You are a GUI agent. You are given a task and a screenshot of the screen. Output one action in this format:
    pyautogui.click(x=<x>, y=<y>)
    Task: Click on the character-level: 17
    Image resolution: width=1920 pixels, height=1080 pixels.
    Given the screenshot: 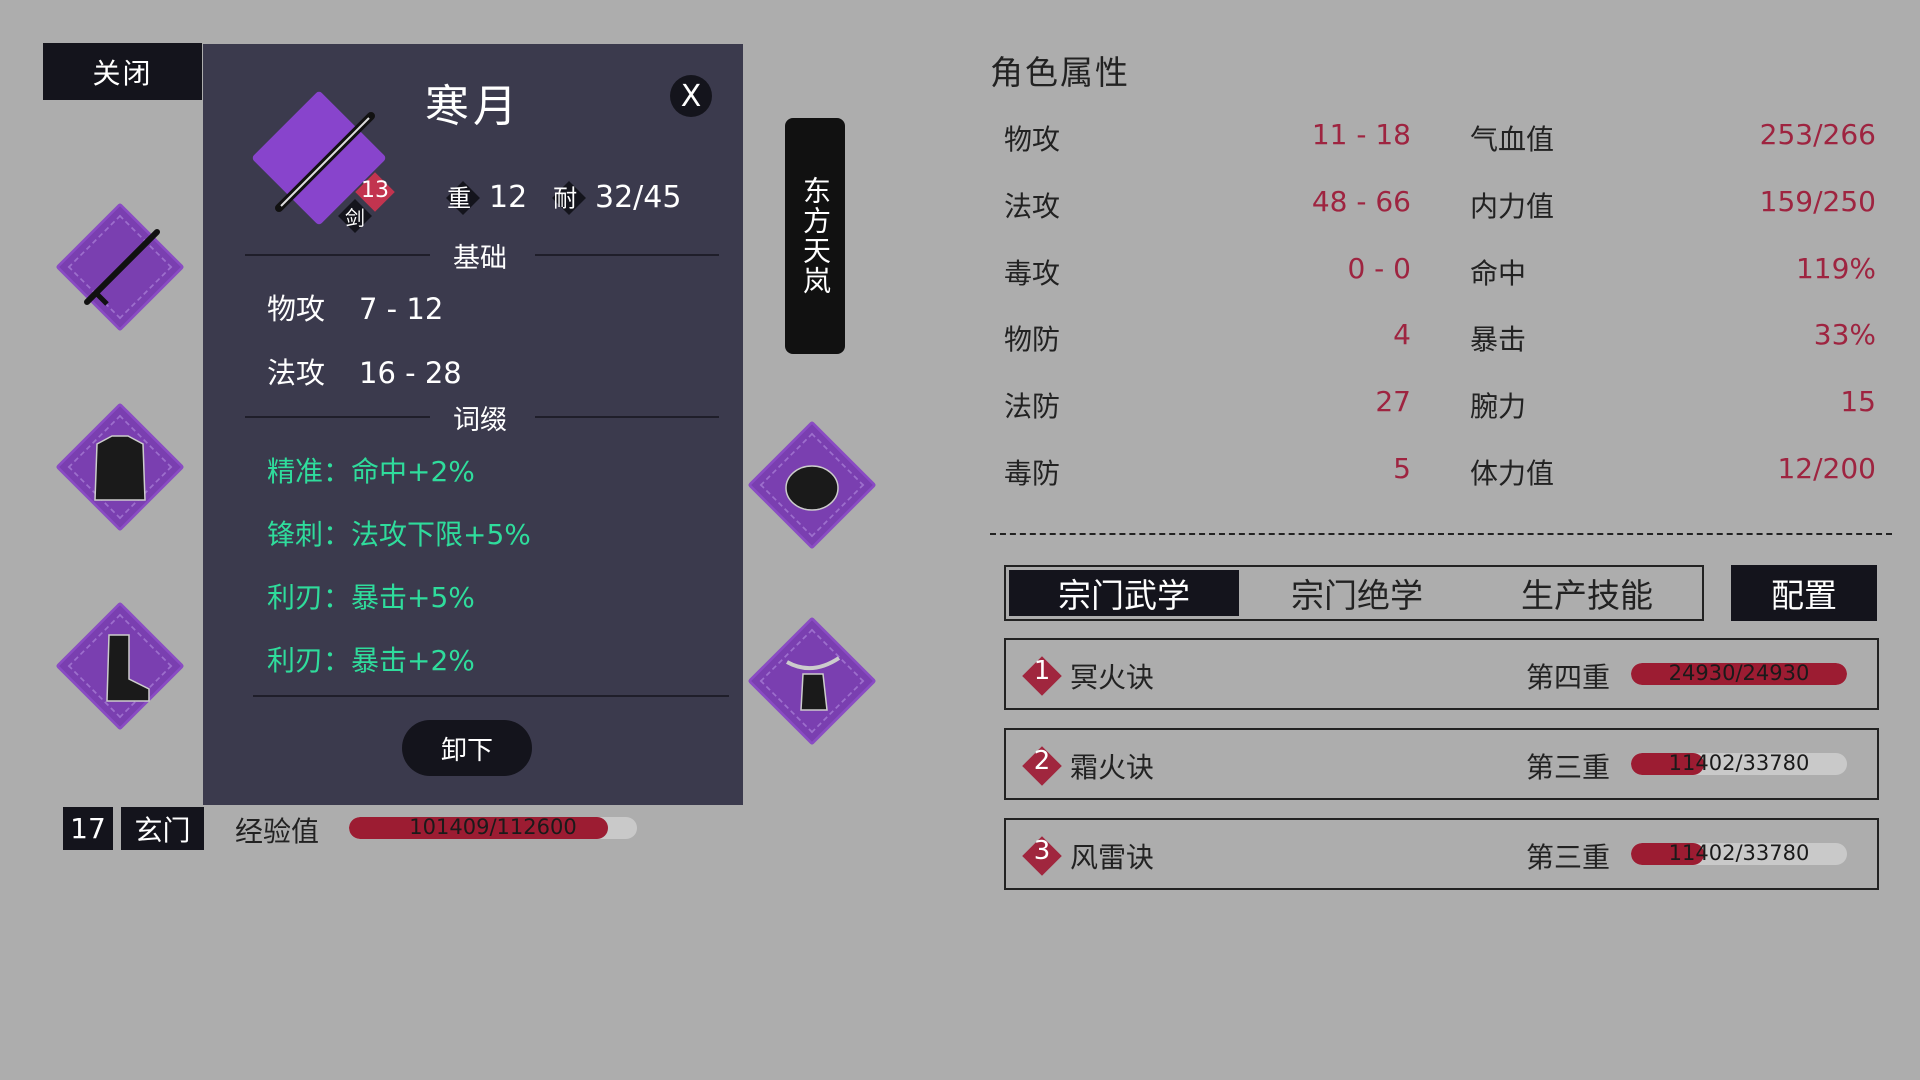 What is the action you would take?
    pyautogui.click(x=88, y=828)
    